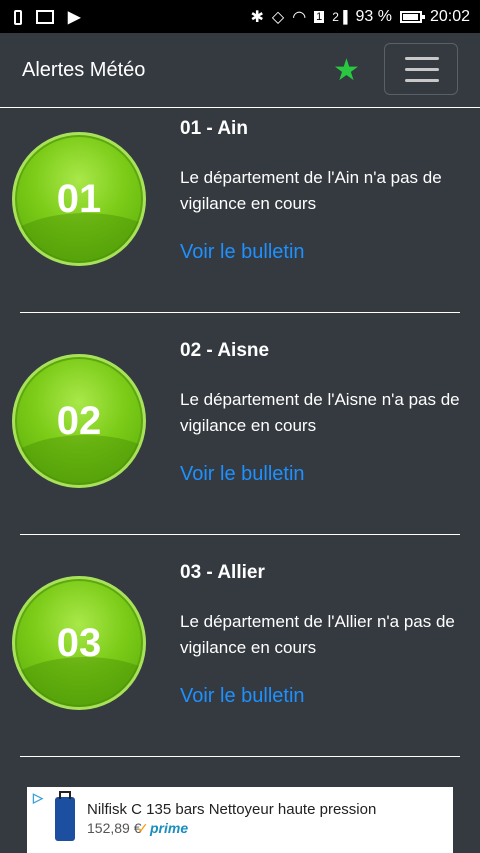 The width and height of the screenshot is (480, 853). Describe the element at coordinates (346, 70) in the screenshot. I see `favorite-star-icon: ★` at that location.